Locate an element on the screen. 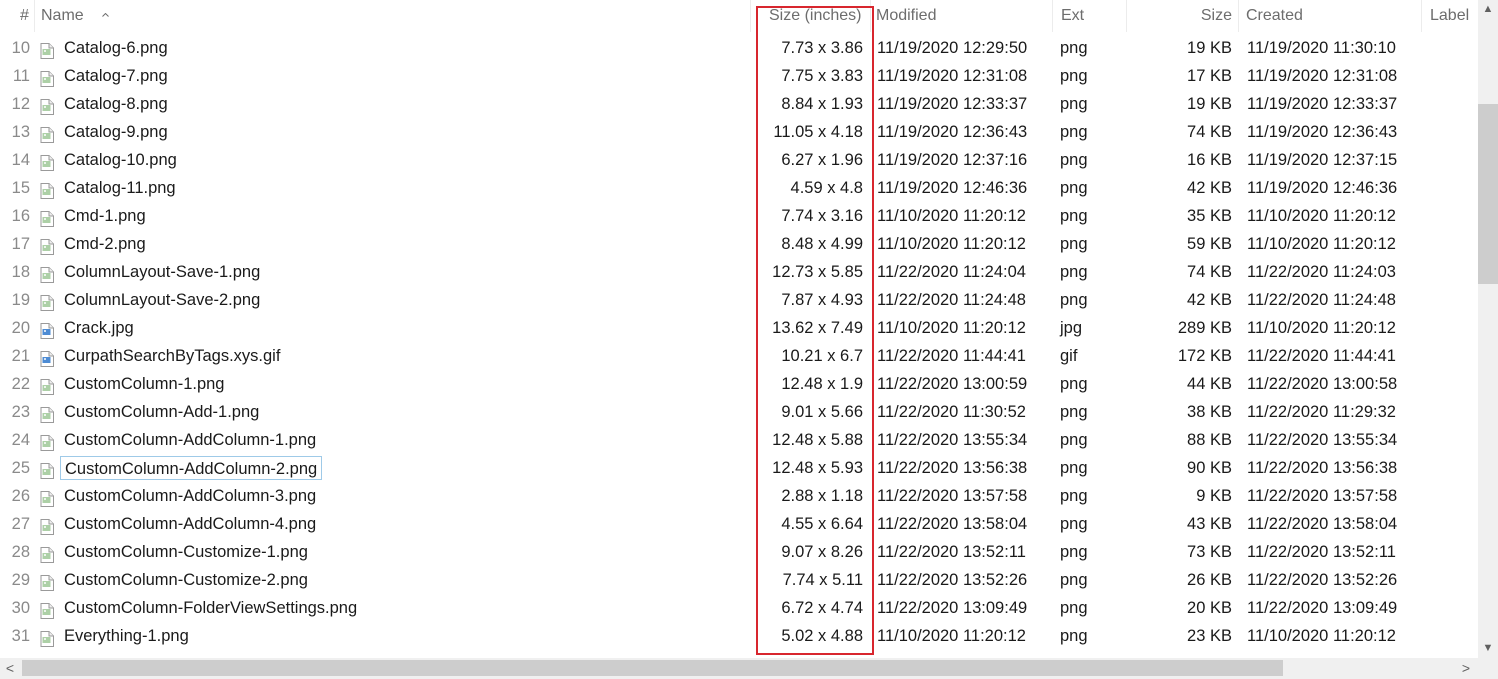 The height and width of the screenshot is (679, 1498). file-name: CustomColumn-1.png is located at coordinates (144, 384).